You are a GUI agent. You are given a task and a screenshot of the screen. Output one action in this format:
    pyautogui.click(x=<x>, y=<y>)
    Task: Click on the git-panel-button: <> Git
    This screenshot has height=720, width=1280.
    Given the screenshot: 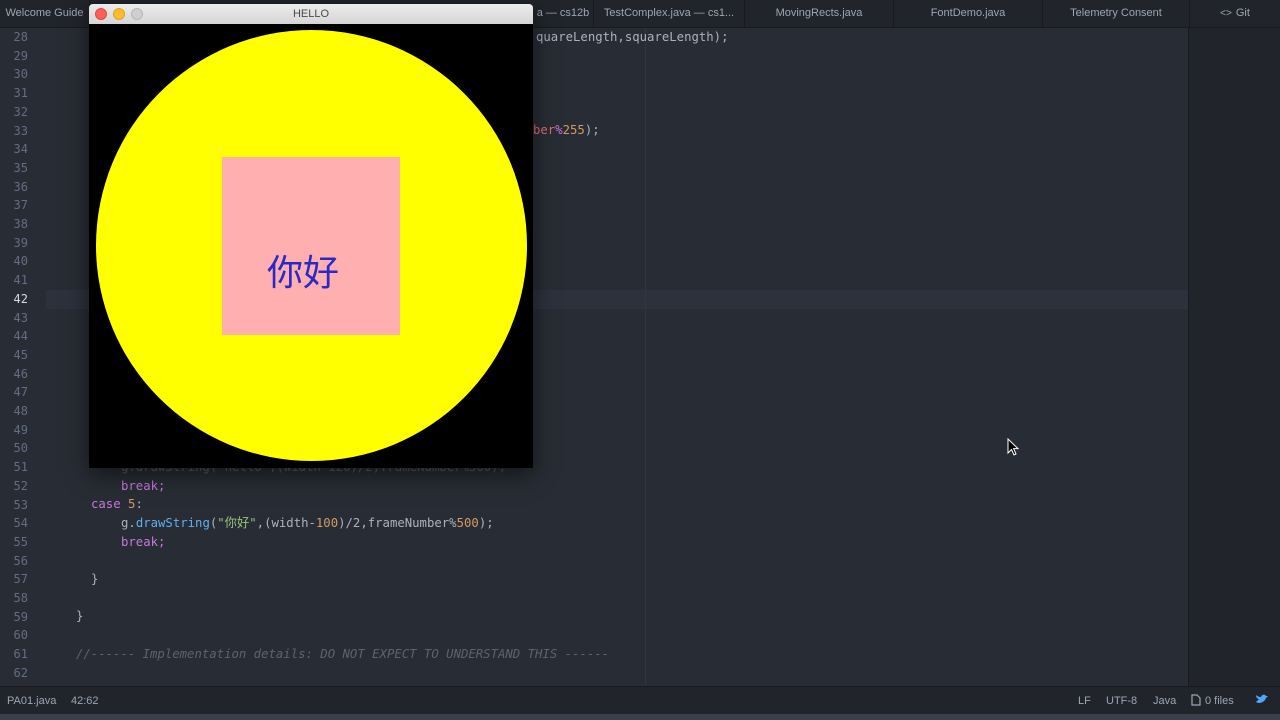 What is the action you would take?
    pyautogui.click(x=1235, y=13)
    